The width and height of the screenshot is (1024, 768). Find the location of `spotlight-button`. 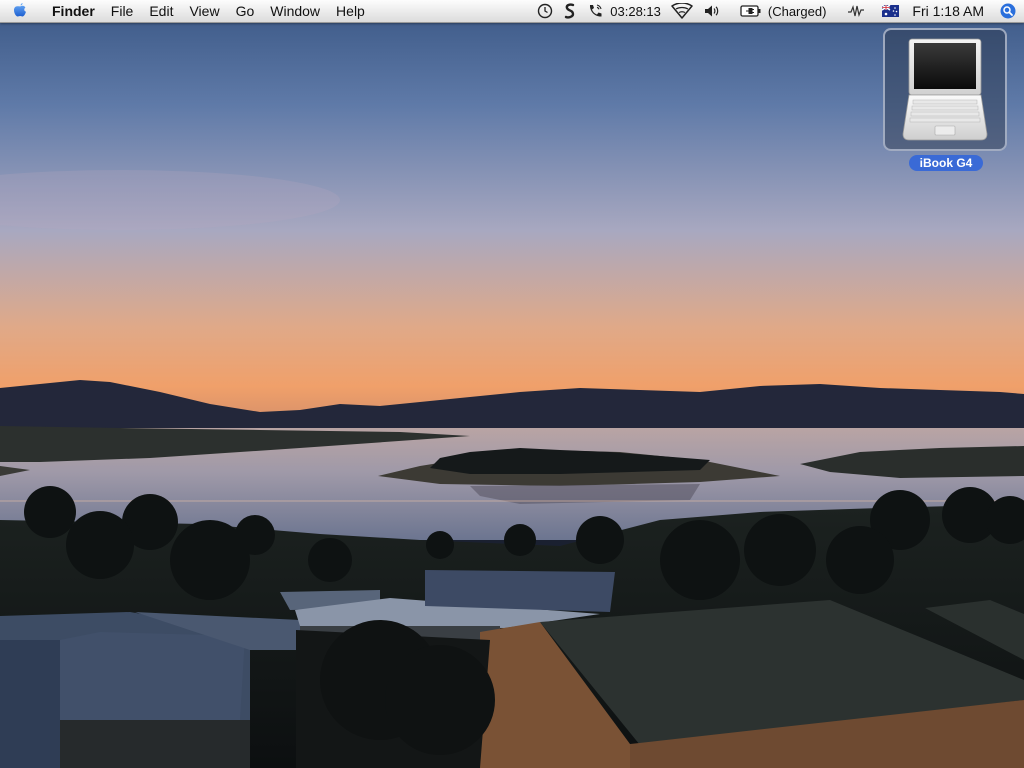

spotlight-button is located at coordinates (1009, 11).